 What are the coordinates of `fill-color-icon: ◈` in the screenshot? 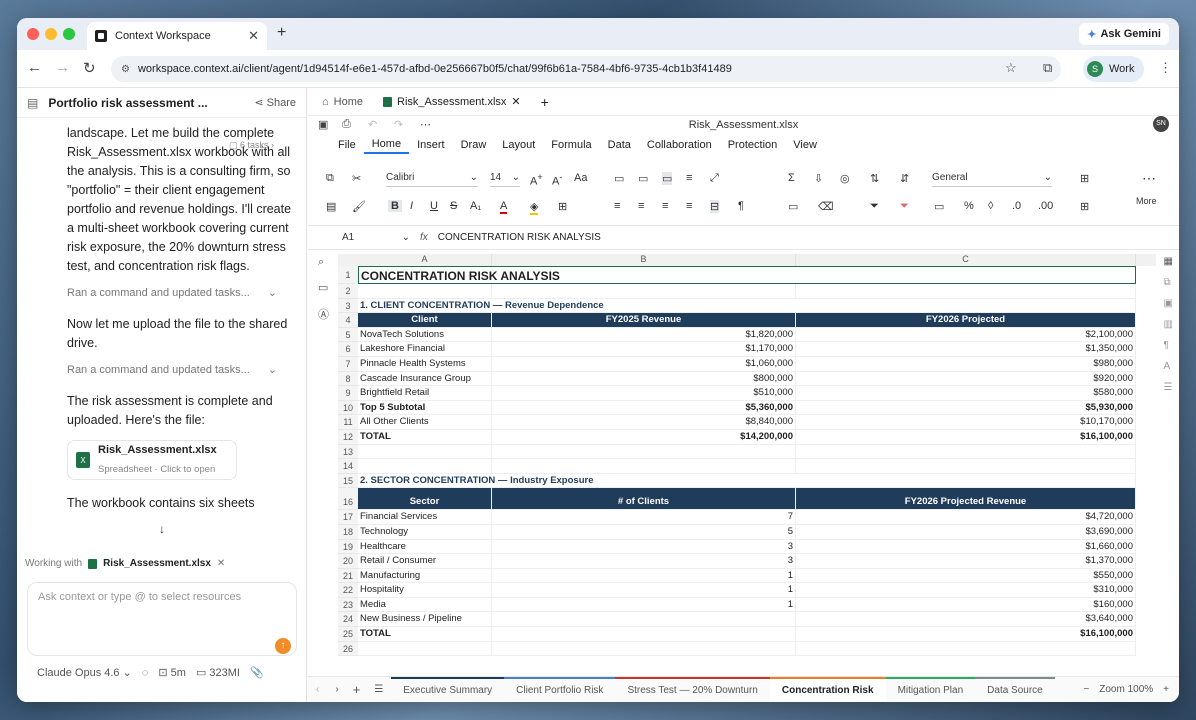 It's located at (534, 207).